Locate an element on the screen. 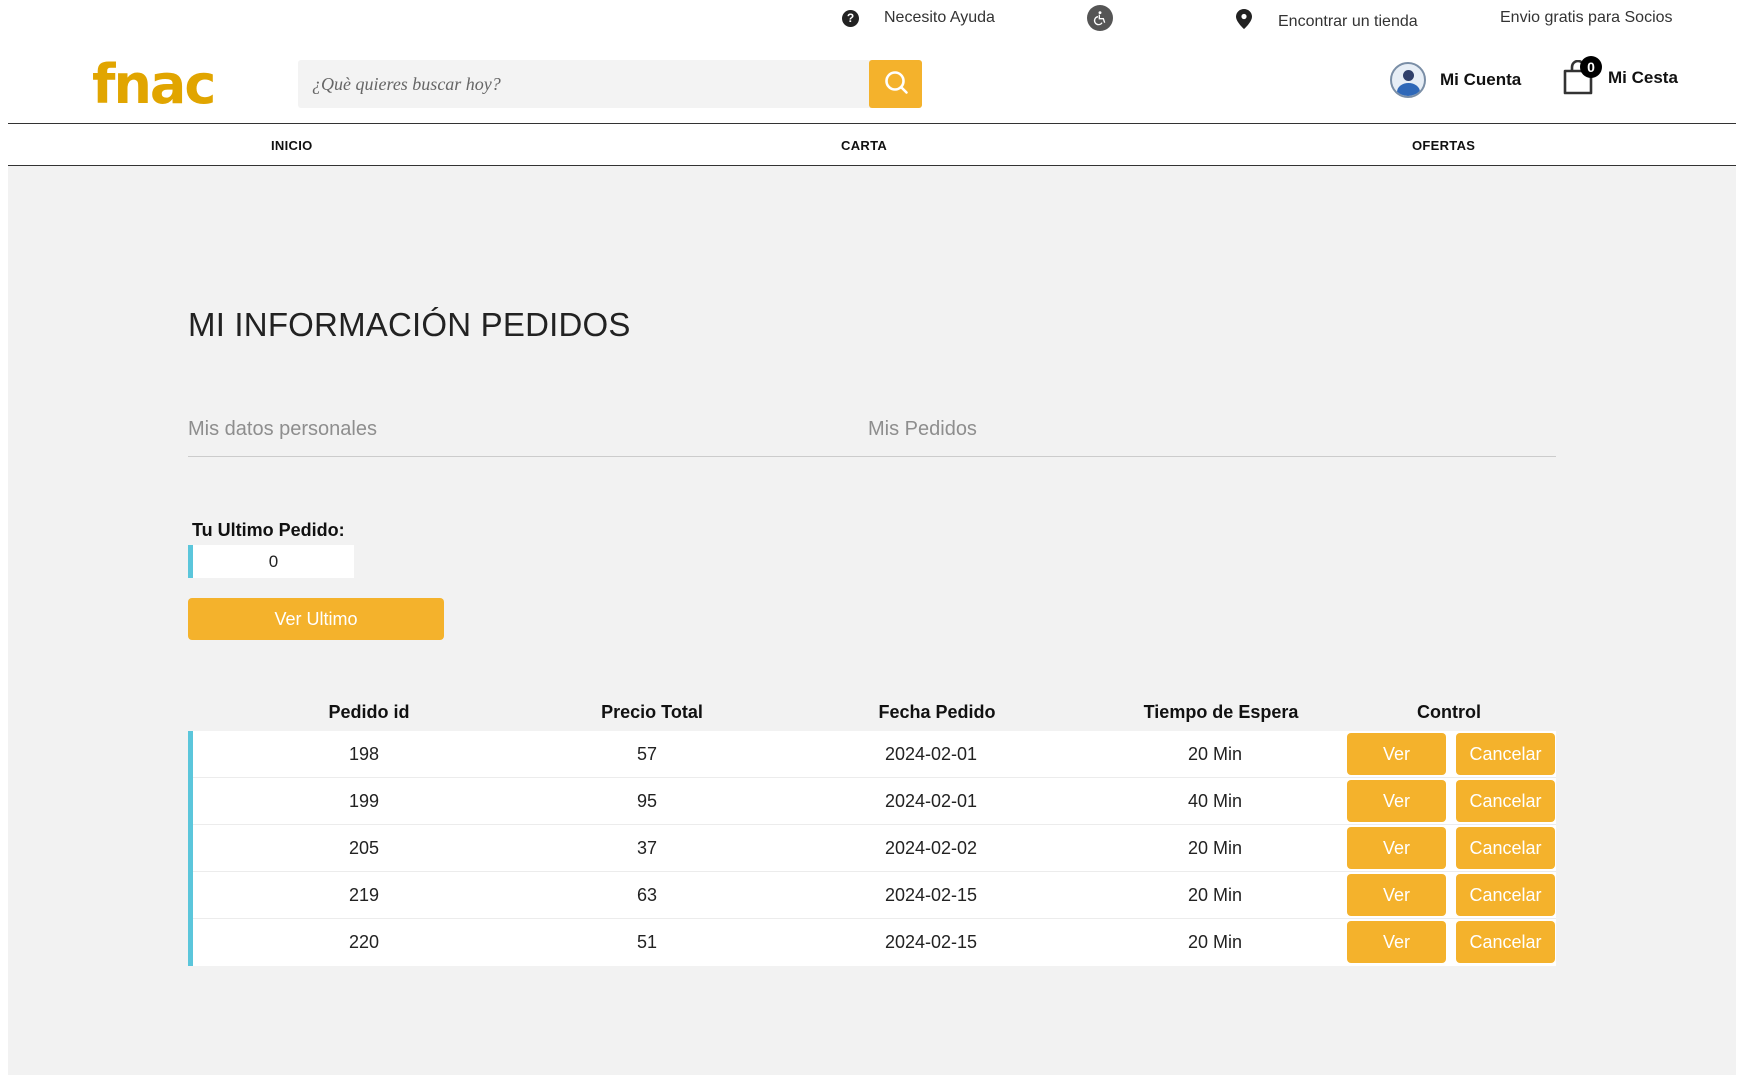 The image size is (1738, 1075). shipping-link: Envio gratis para Socios is located at coordinates (1586, 18).